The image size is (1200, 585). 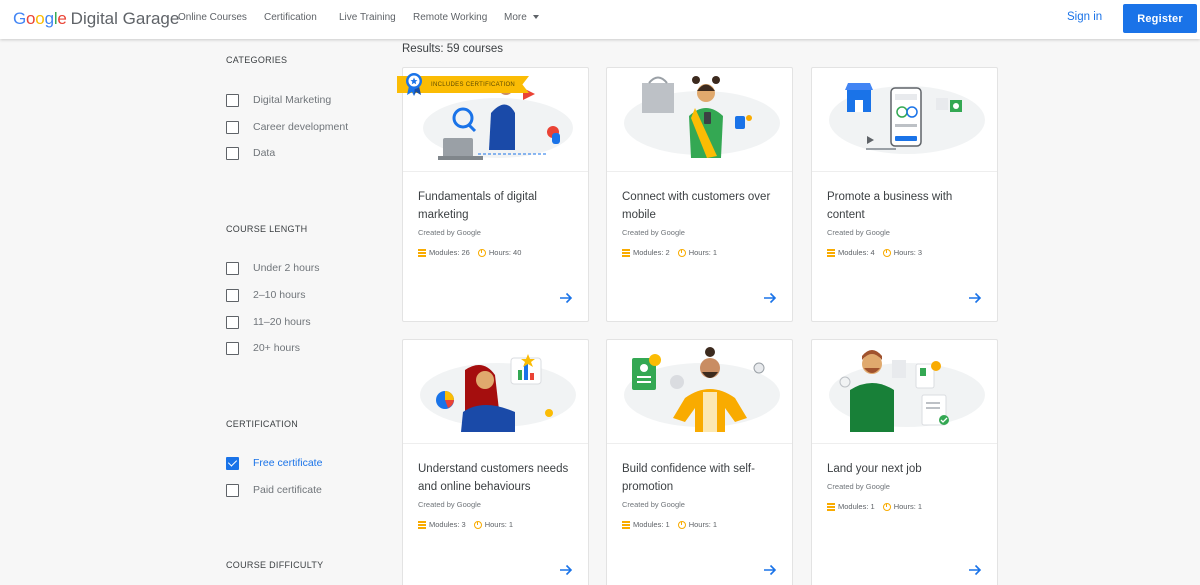 What do you see at coordinates (908, 252) in the screenshot?
I see `hours-count: Hours: 3` at bounding box center [908, 252].